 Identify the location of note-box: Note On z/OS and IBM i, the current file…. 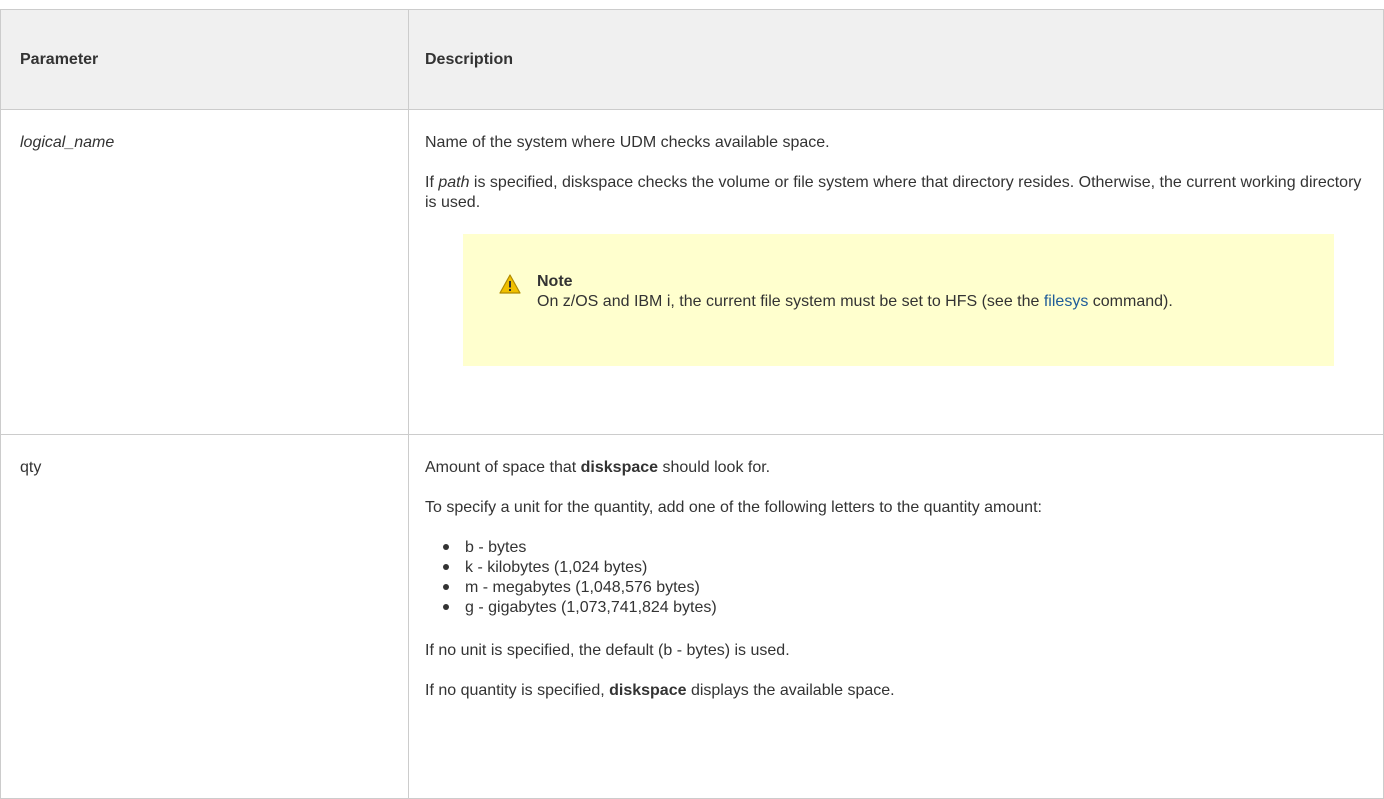
(898, 300).